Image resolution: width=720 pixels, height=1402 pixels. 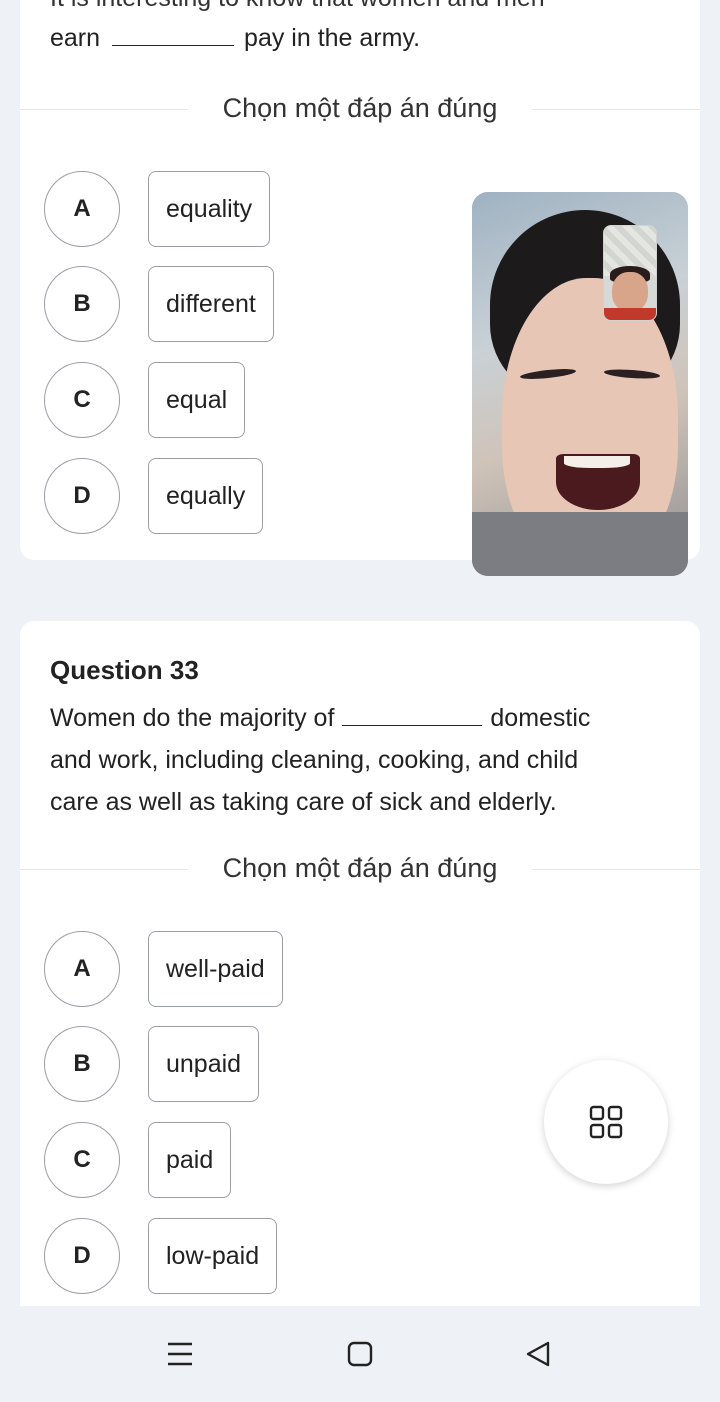 I want to click on option-a-answer: well-paid, so click(x=215, y=969).